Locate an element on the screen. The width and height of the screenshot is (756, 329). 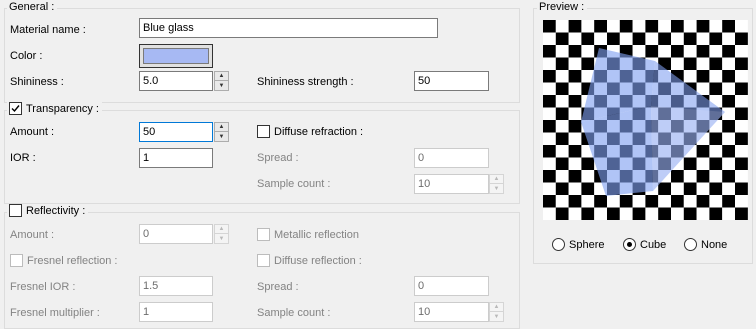
reflectivity-amount-stepper: ▲ ▼ is located at coordinates (221, 234).